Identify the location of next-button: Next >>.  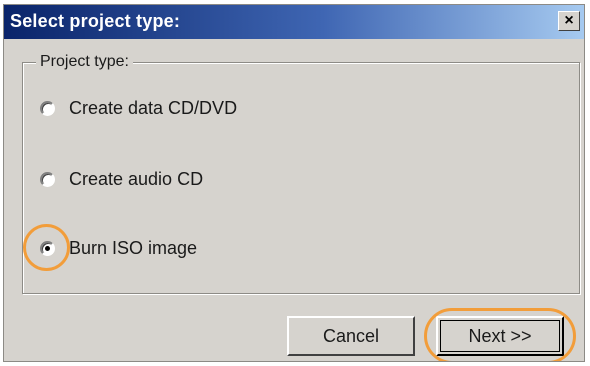
(500, 336).